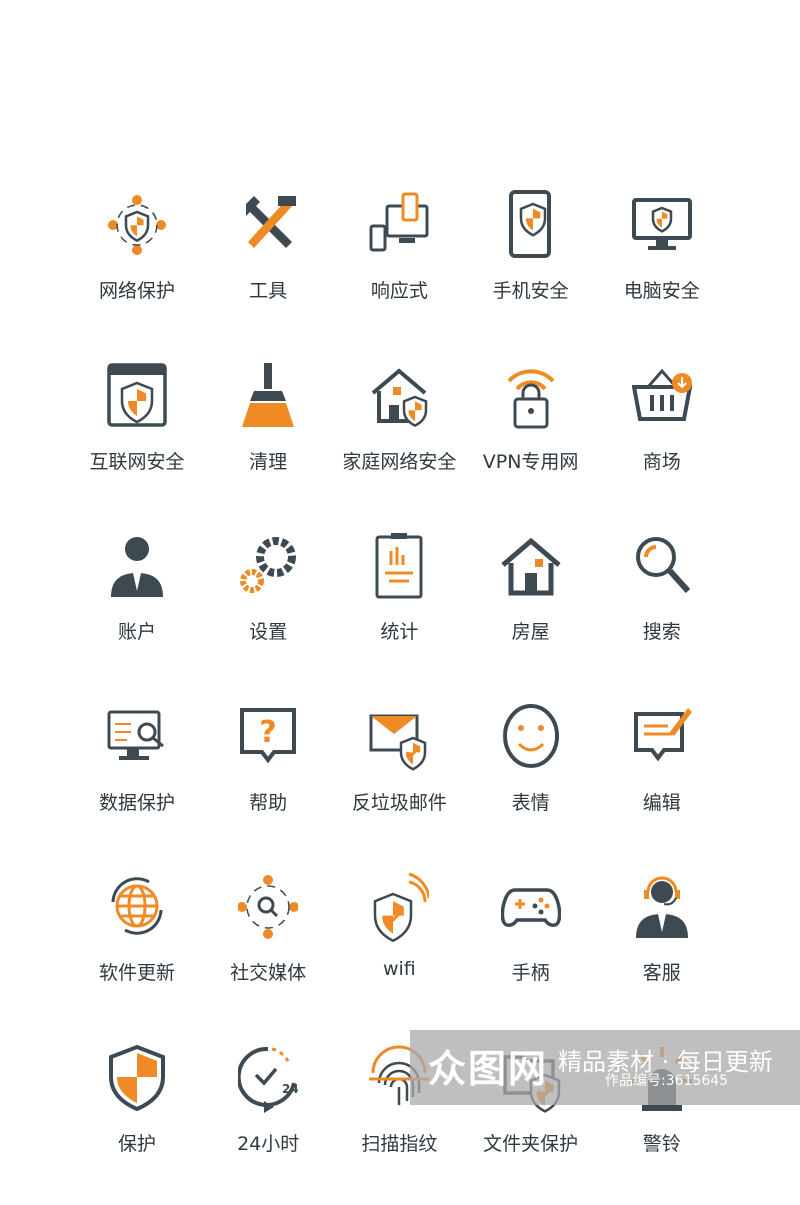 The image size is (800, 1205). What do you see at coordinates (531, 265) in the screenshot?
I see `icon-tile-phone-shield: 手机安全` at bounding box center [531, 265].